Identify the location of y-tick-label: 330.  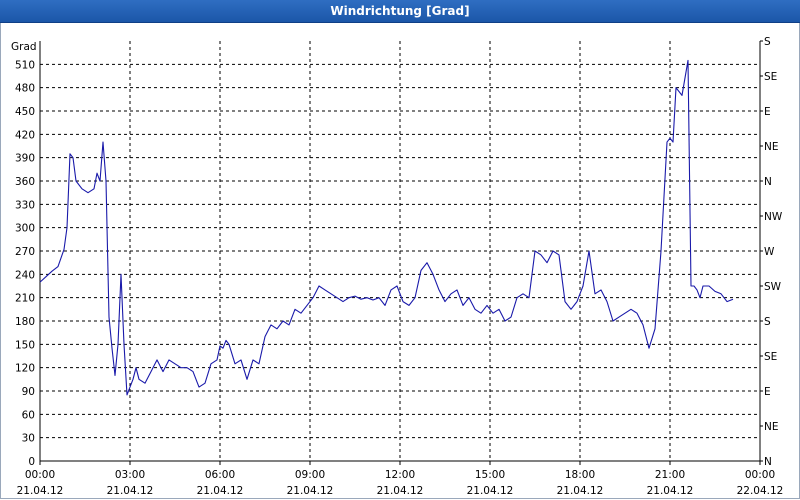
(25, 205).